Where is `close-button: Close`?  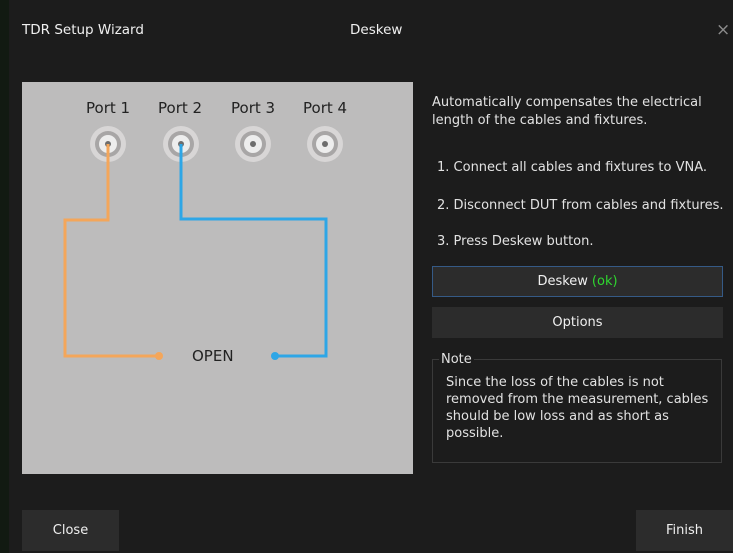 close-button: Close is located at coordinates (70, 530).